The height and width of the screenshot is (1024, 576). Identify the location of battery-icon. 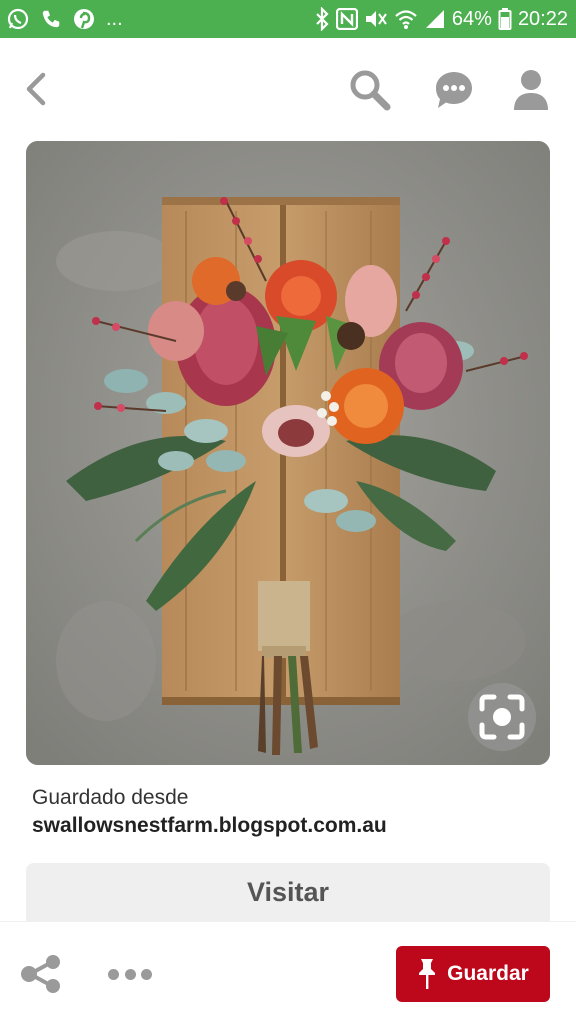
(505, 19).